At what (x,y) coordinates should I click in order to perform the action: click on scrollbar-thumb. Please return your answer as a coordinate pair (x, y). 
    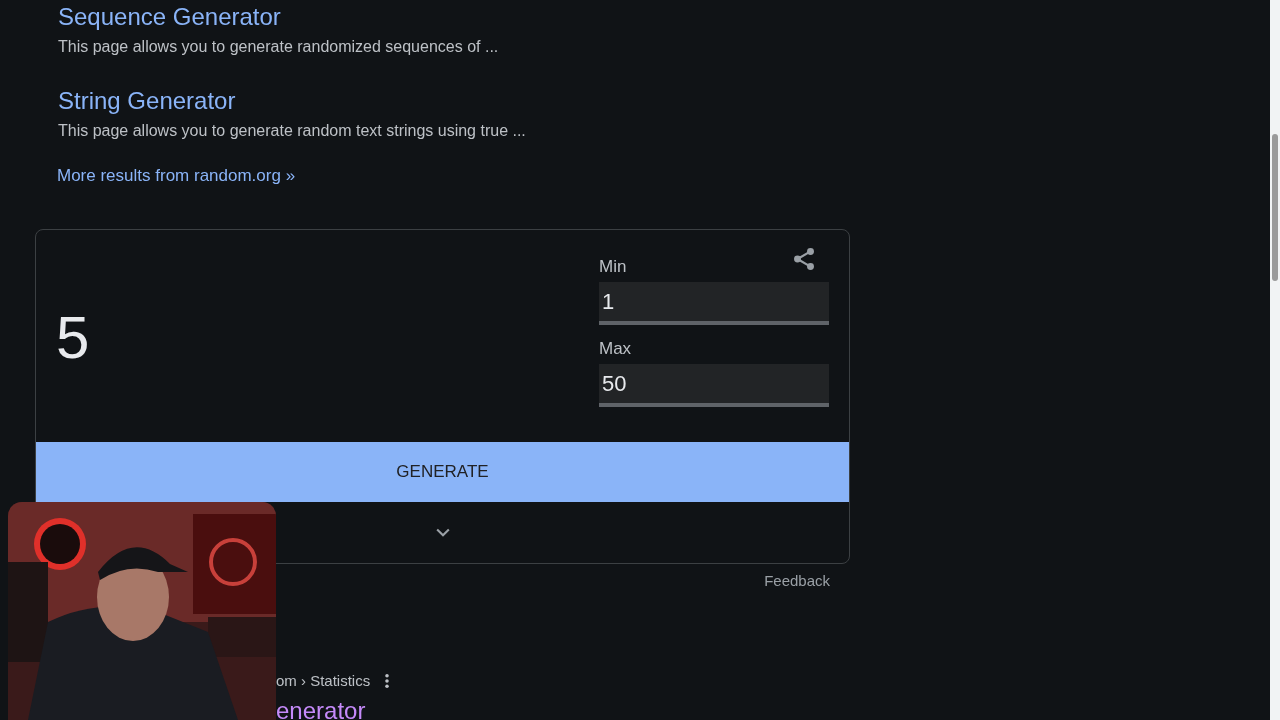
    Looking at the image, I should click on (1275, 207).